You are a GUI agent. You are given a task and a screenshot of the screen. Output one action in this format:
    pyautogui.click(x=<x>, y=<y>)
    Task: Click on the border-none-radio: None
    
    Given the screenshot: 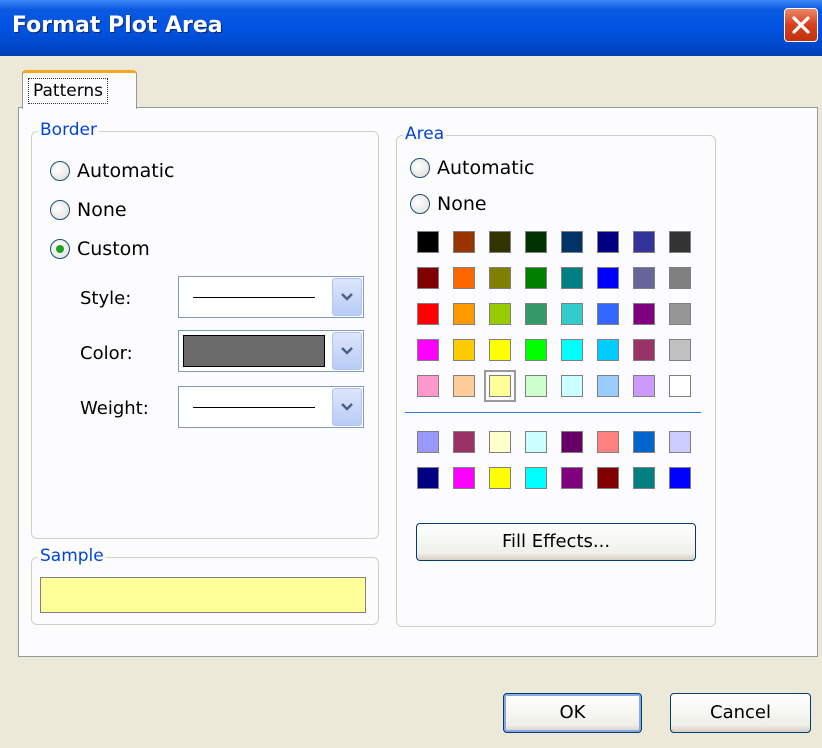 What is the action you would take?
    pyautogui.click(x=88, y=210)
    